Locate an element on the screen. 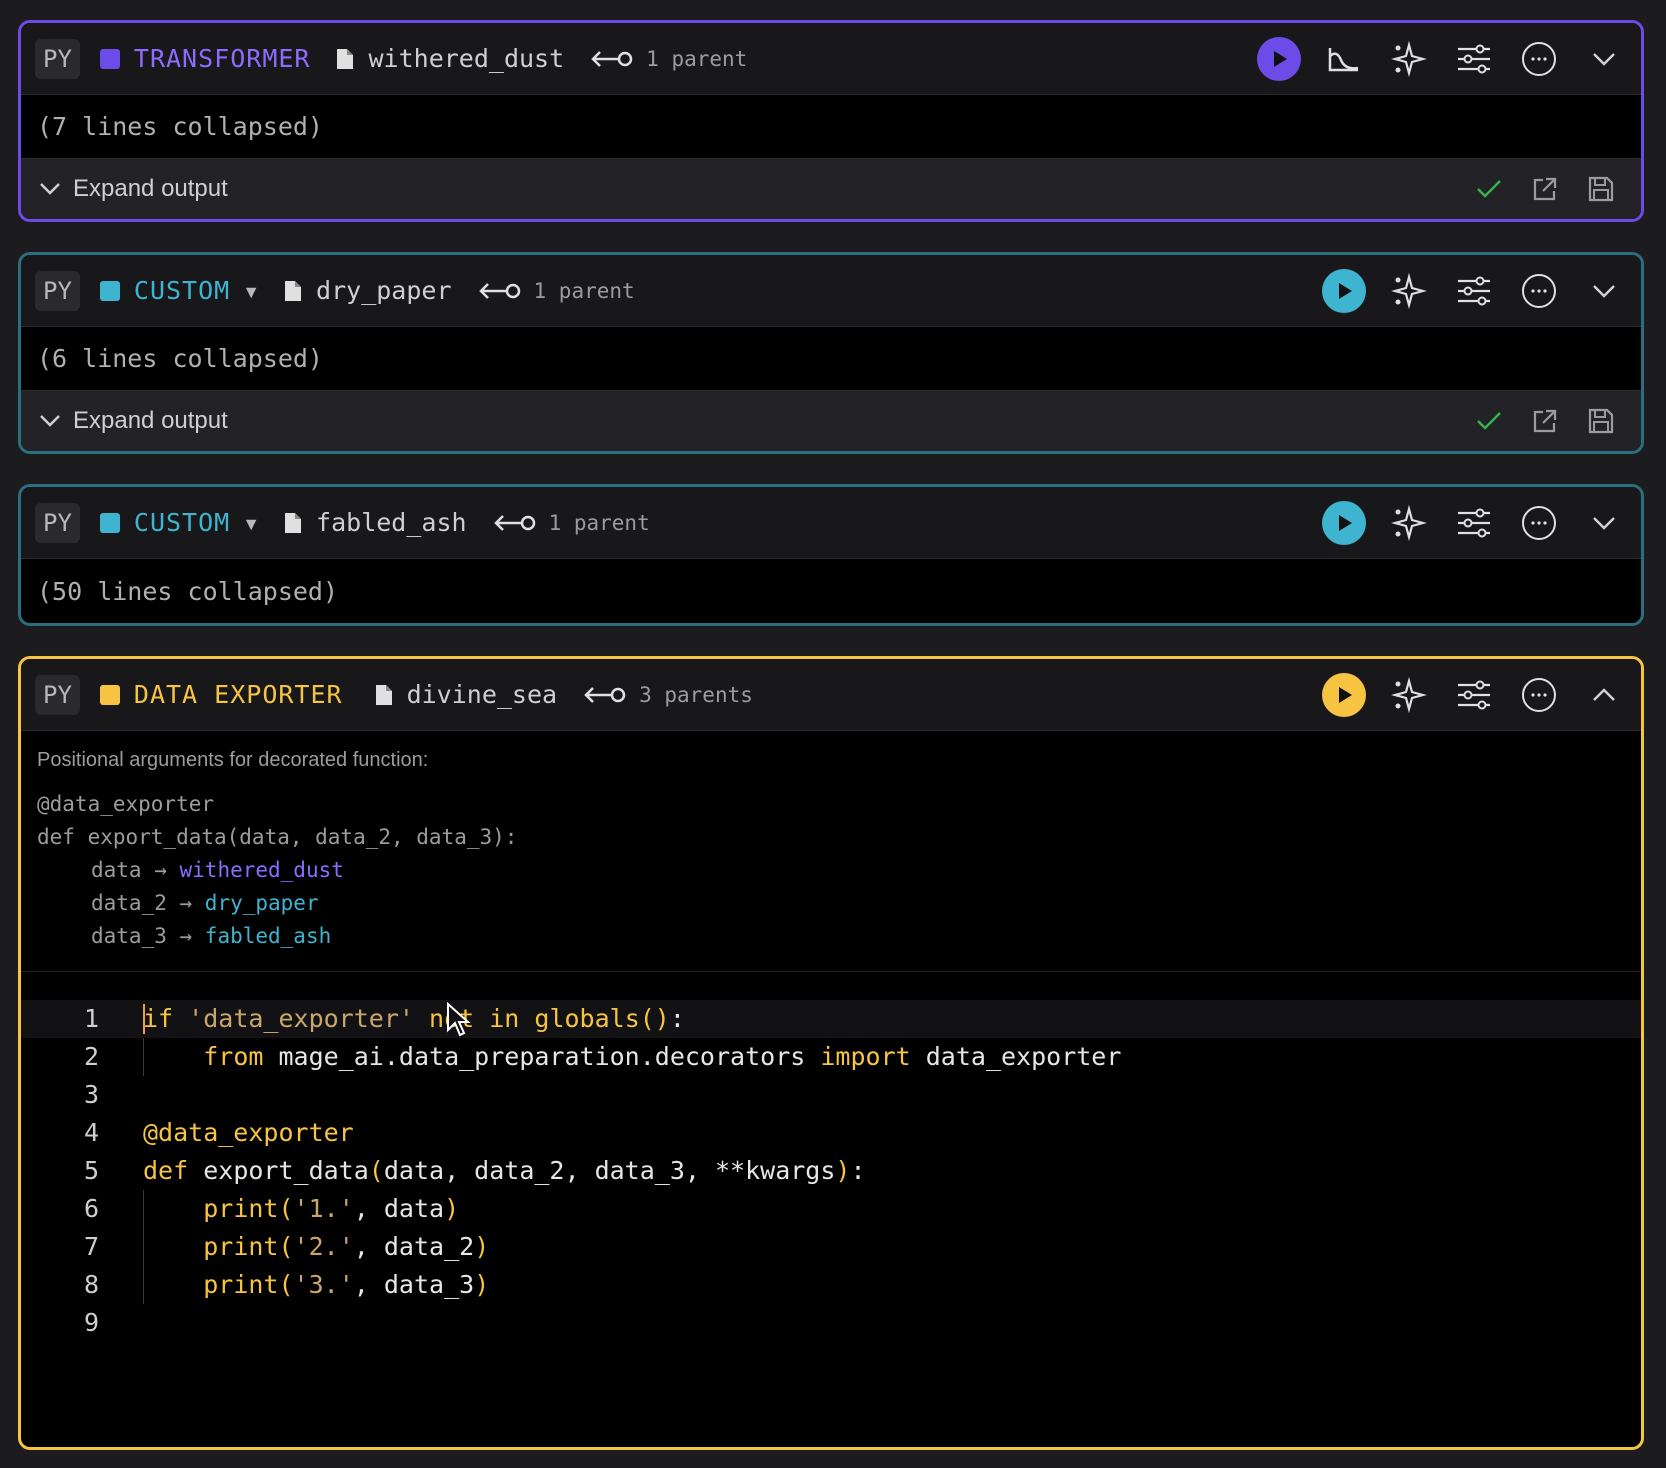 The height and width of the screenshot is (1468, 1666). code-line: 4 @data_exporter is located at coordinates (831, 1133).